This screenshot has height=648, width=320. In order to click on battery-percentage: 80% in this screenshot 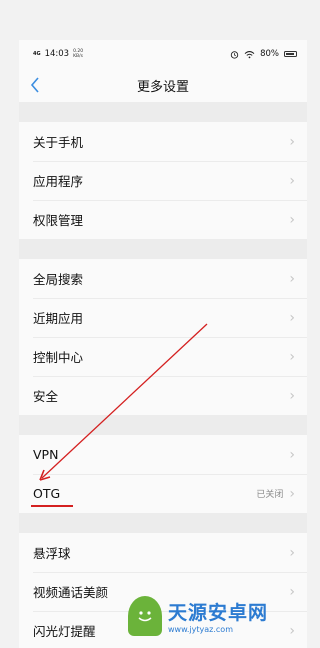, I will do `click(269, 54)`.